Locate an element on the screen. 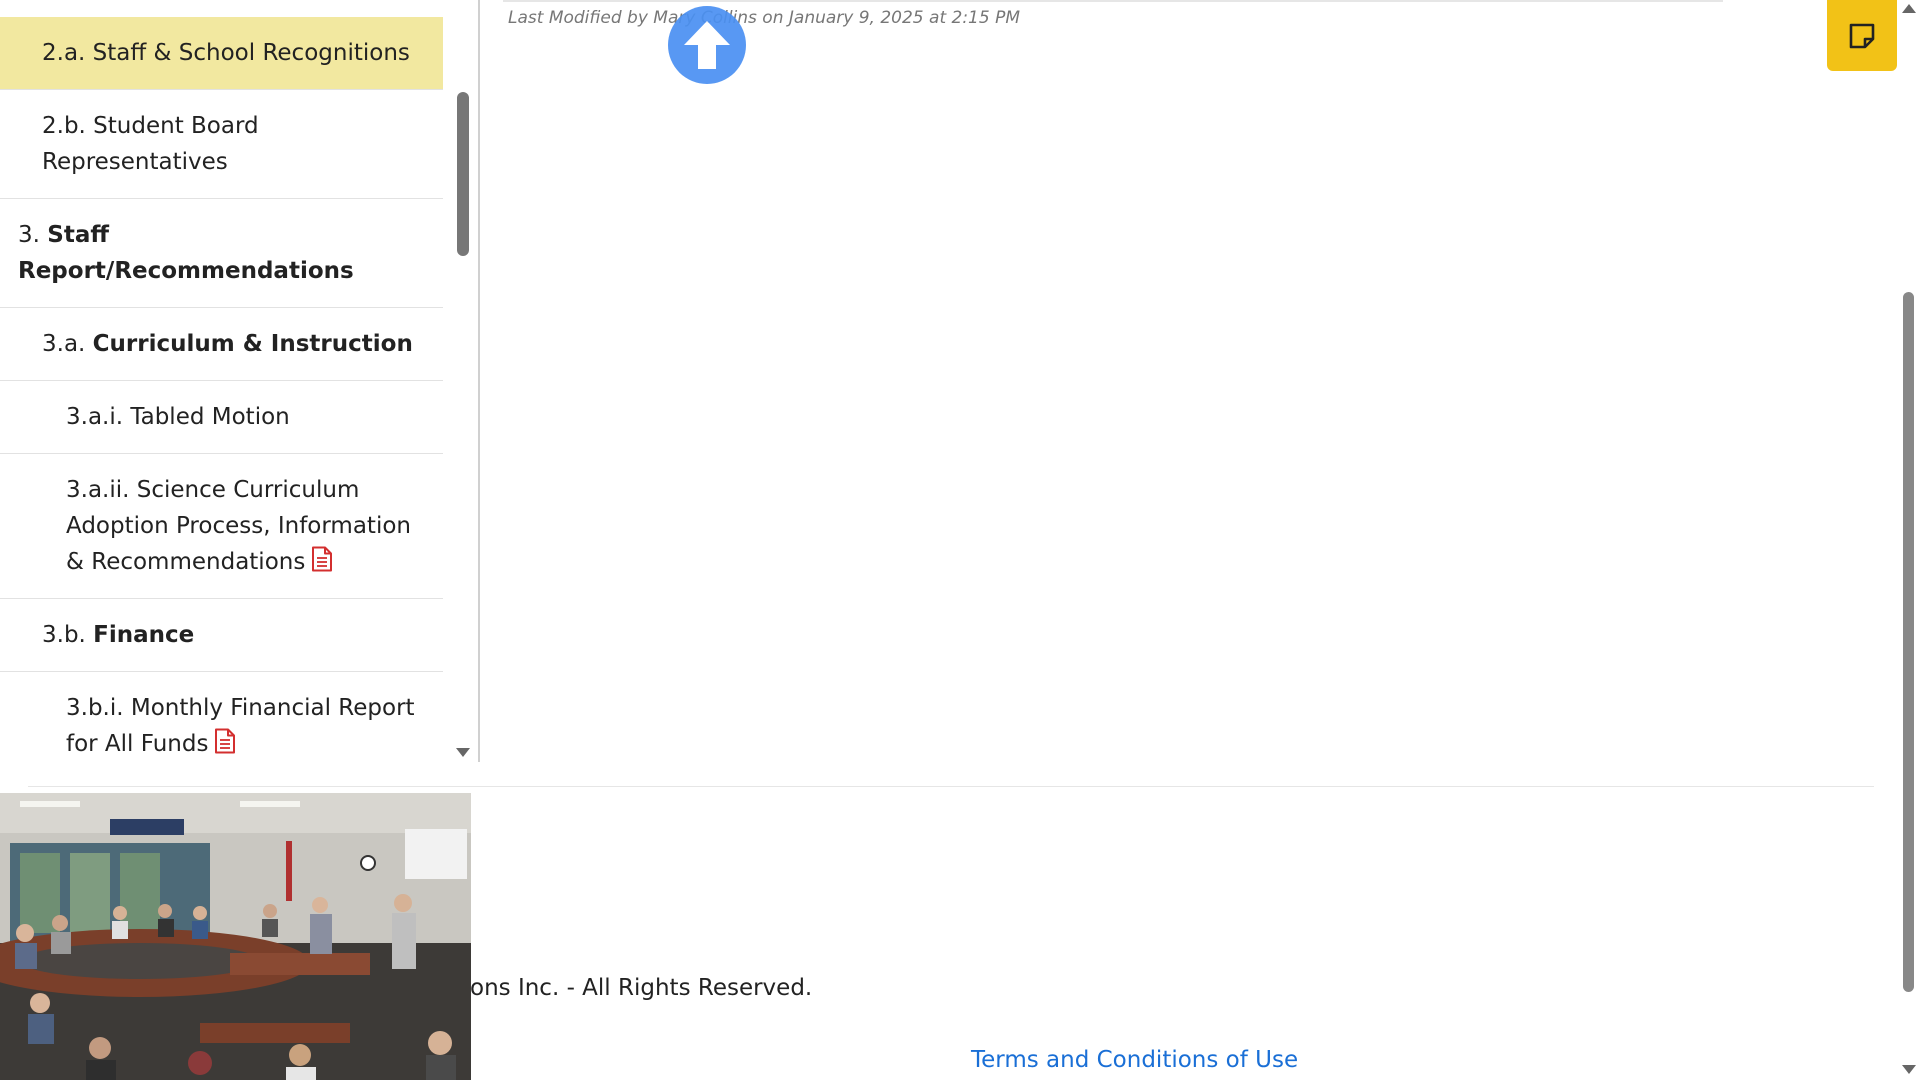  meeting-video is located at coordinates (235, 936).